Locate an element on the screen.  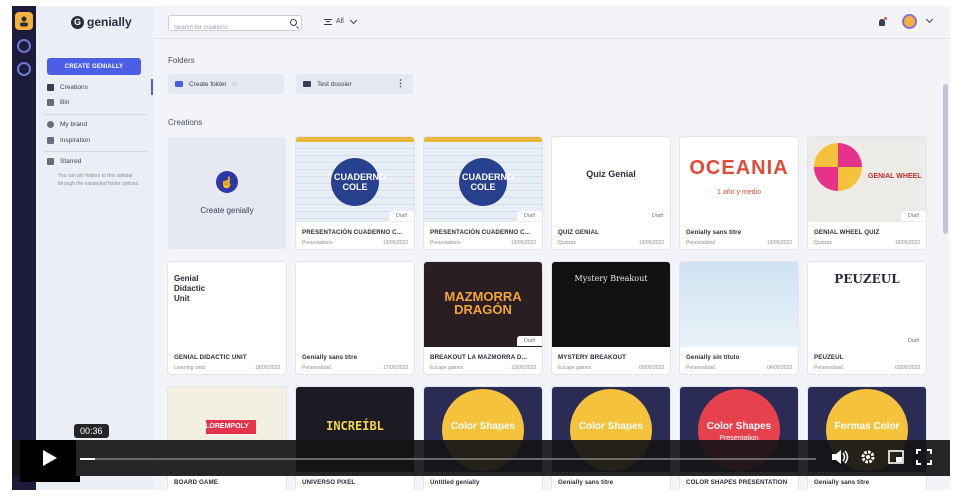
card-thumbnail: GENIAL WHEEL is located at coordinates (867, 179).